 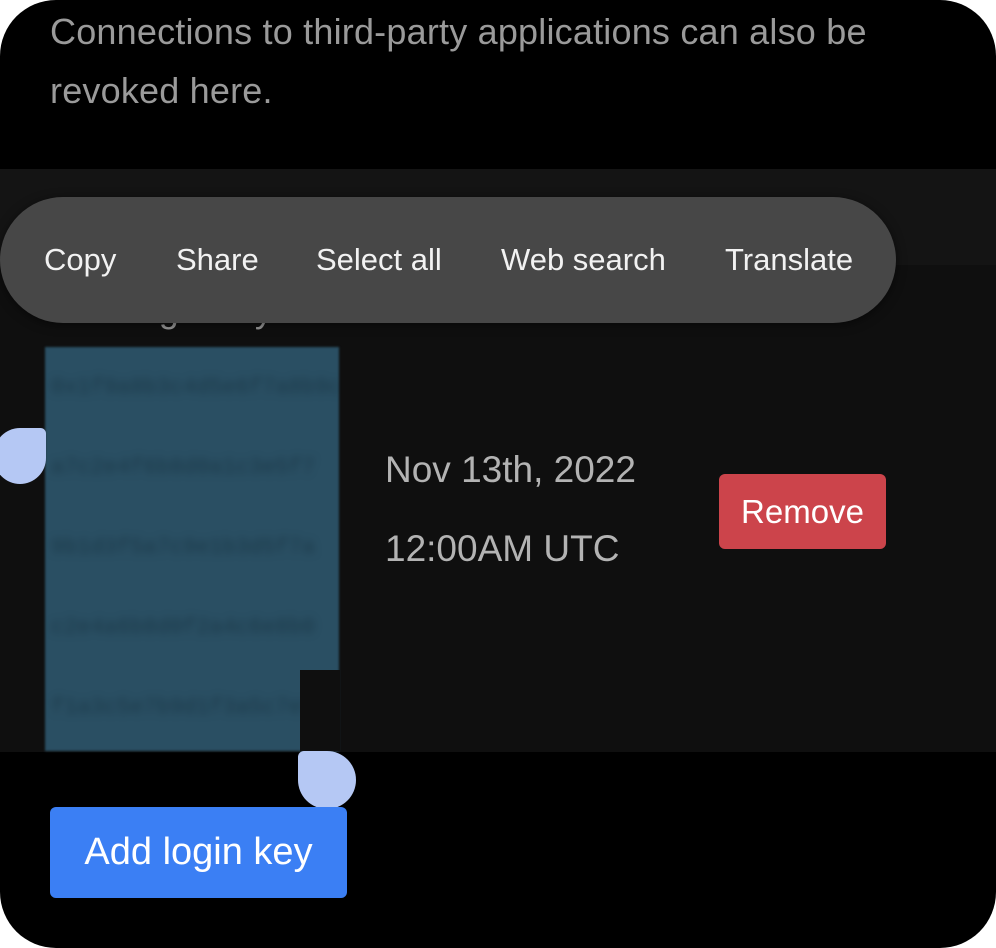 I want to click on key-line: a7c2e4f6b8d0a1c3e5f7, so click(x=183, y=467).